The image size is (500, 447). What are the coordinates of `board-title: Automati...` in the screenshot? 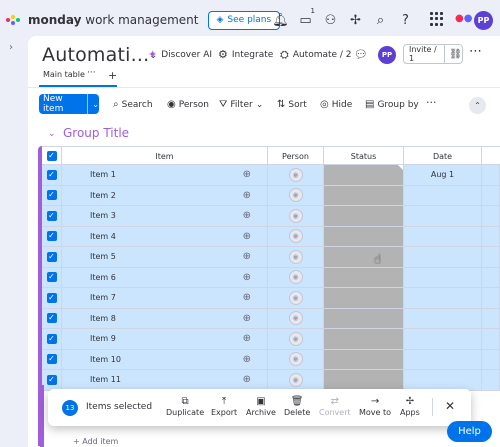 It's located at (95, 55).